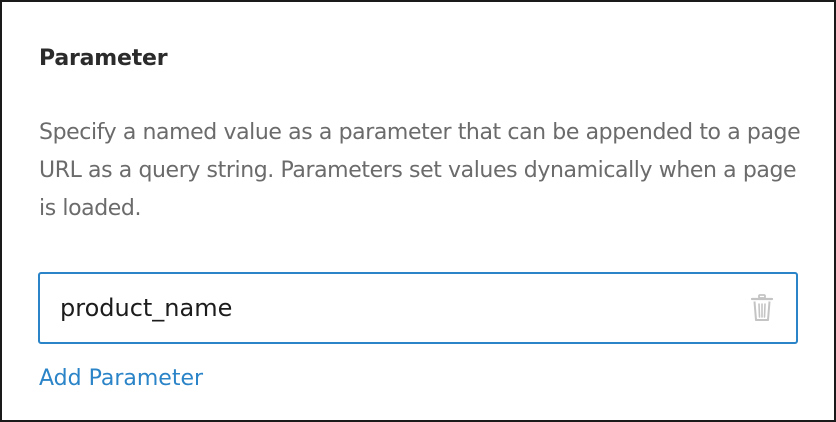 This screenshot has width=836, height=422. I want to click on trash-icon, so click(762, 307).